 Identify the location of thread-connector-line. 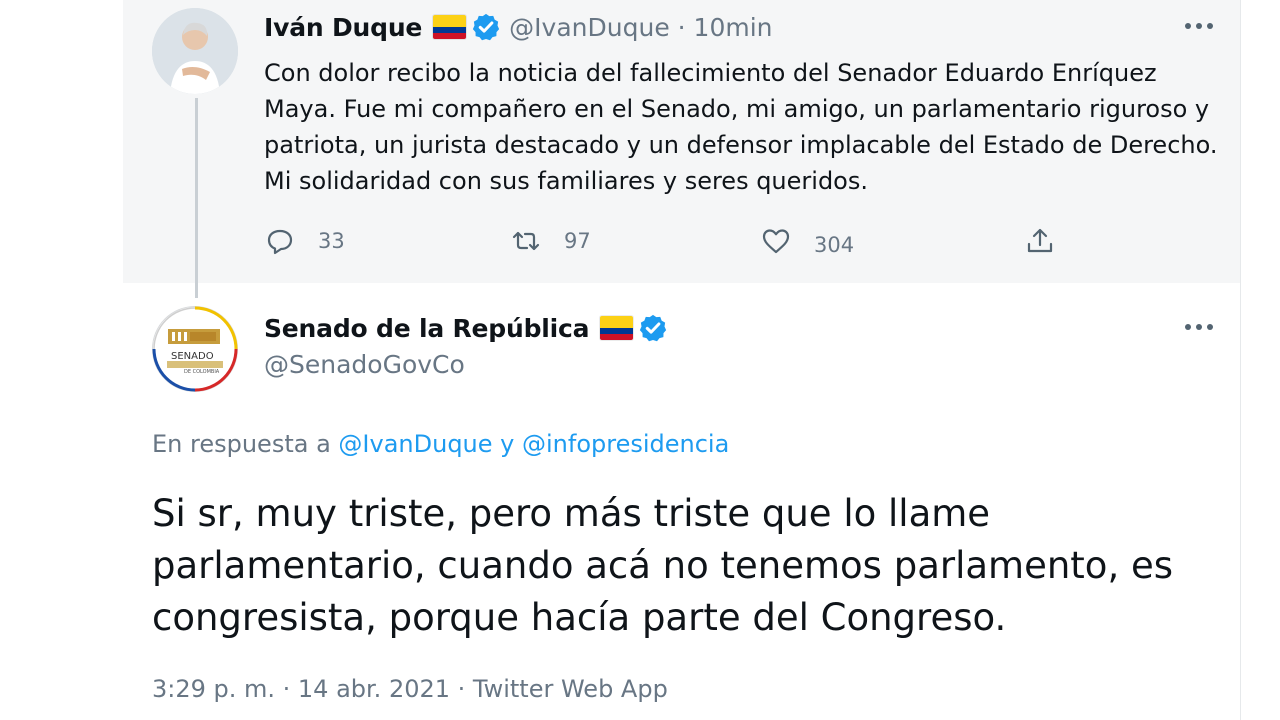
(196, 198).